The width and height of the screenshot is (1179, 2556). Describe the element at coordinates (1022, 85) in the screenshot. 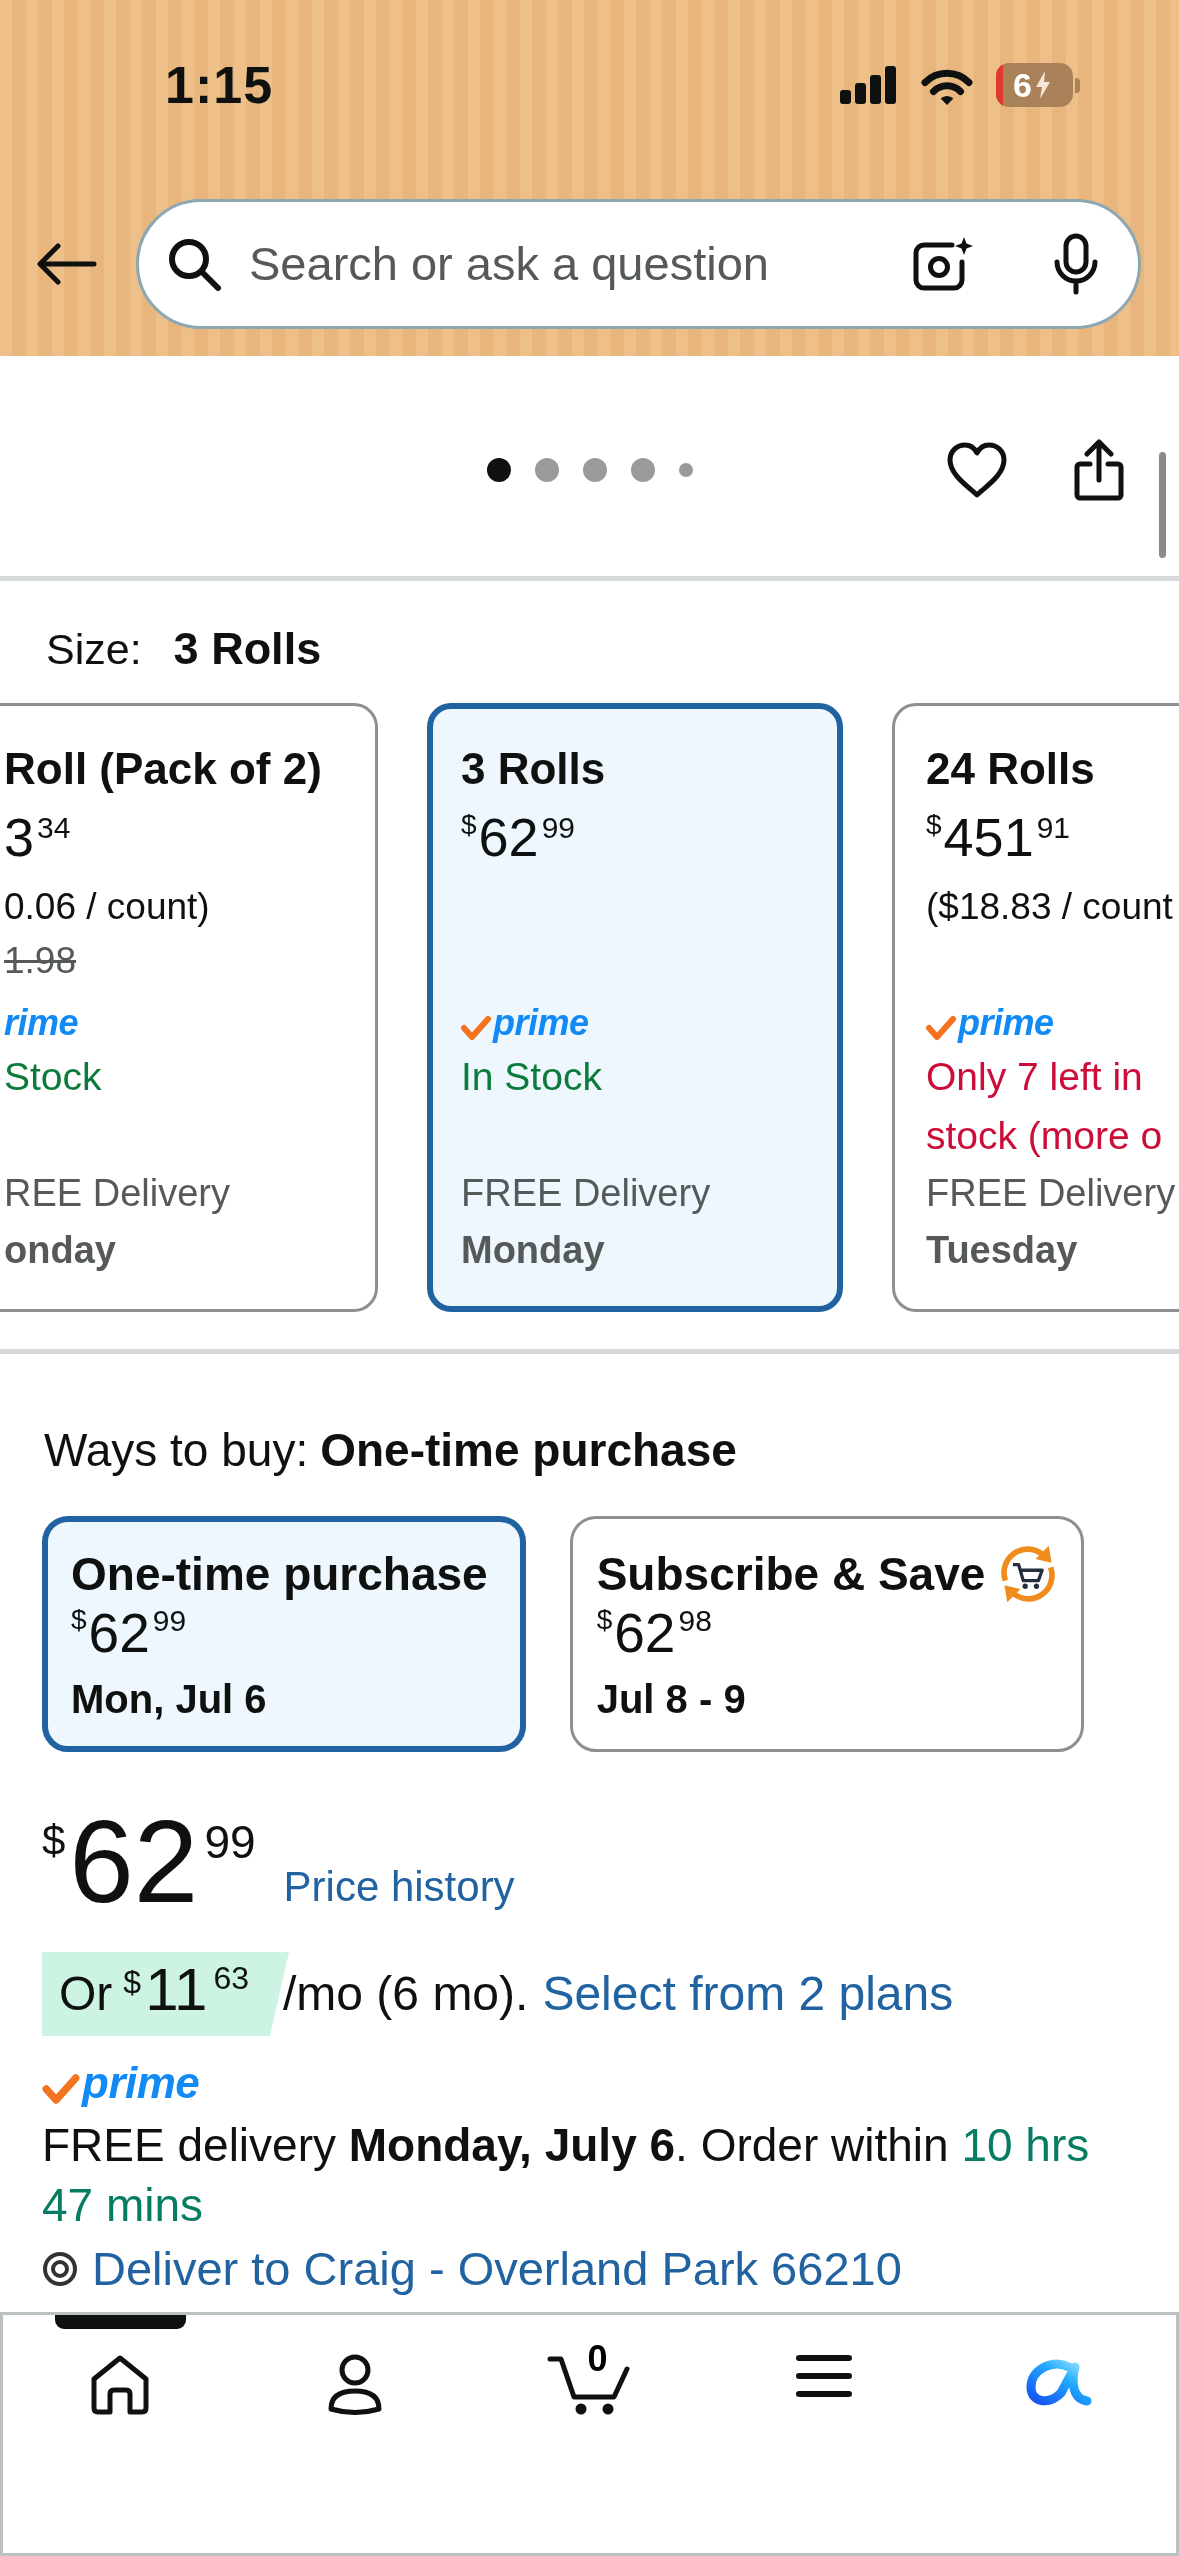

I see `battery-percent: 6` at that location.